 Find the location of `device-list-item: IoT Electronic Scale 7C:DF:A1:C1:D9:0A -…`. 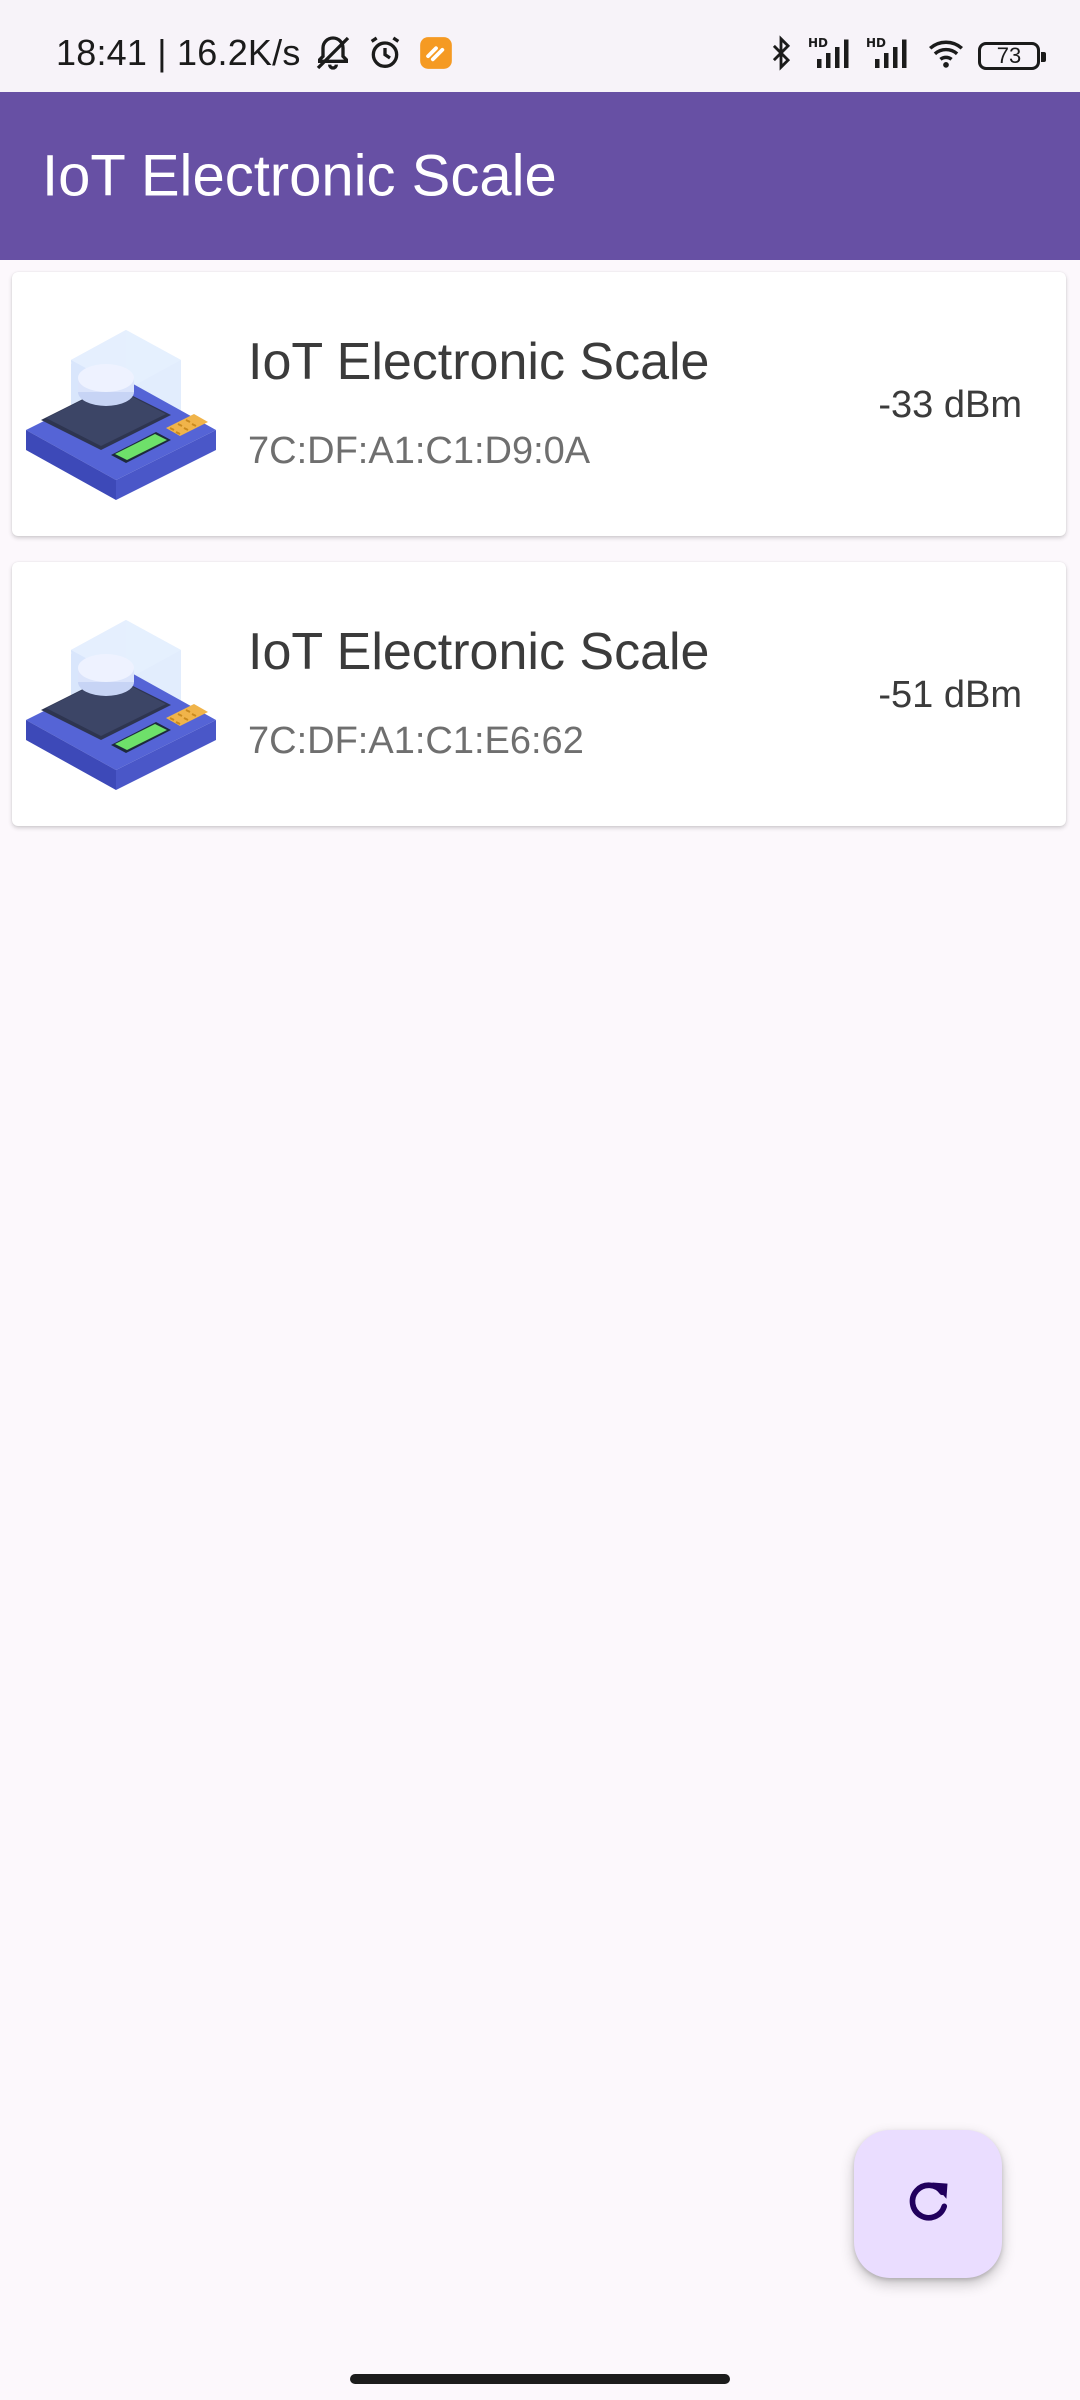

device-list-item: IoT Electronic Scale 7C:DF:A1:C1:D9:0A -… is located at coordinates (539, 404).